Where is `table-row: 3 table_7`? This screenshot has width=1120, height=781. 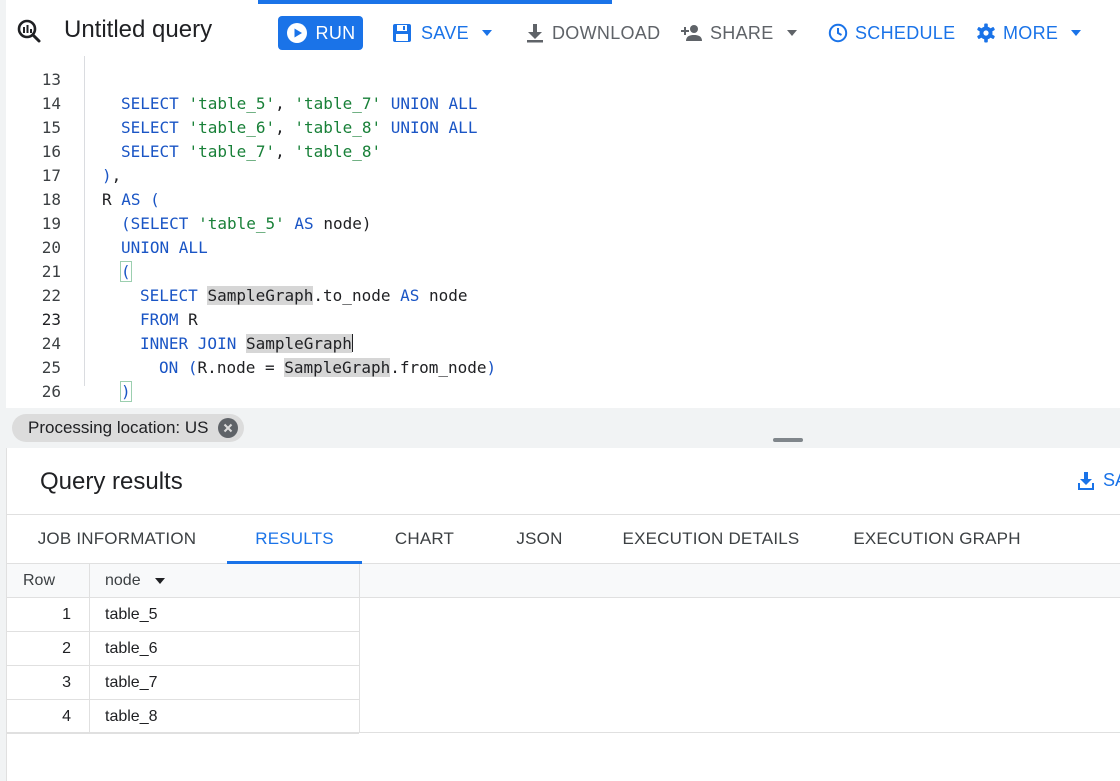 table-row: 3 table_7 is located at coordinates (183, 683).